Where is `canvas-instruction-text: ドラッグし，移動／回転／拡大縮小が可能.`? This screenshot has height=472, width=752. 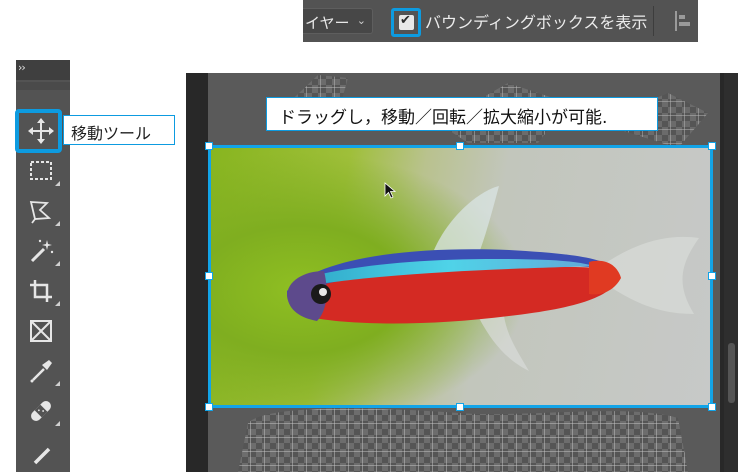 canvas-instruction-text: ドラッグし，移動／回転／拡大縮小が可能. is located at coordinates (443, 118).